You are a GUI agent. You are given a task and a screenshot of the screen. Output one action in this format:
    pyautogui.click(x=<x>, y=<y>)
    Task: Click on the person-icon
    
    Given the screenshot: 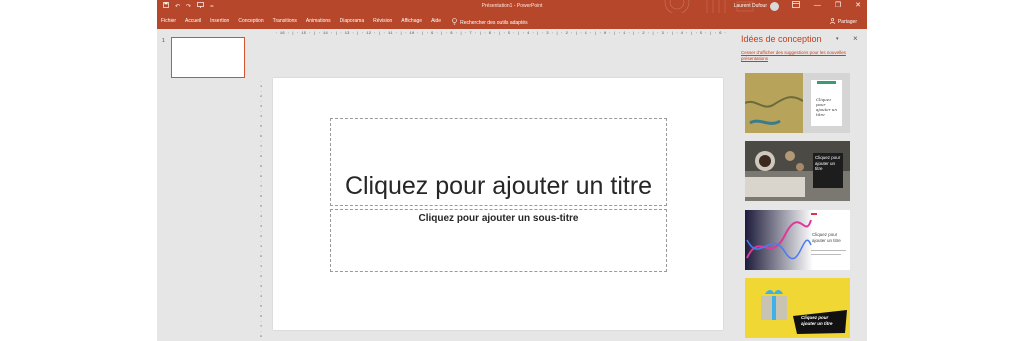 What is the action you would take?
    pyautogui.click(x=832, y=22)
    